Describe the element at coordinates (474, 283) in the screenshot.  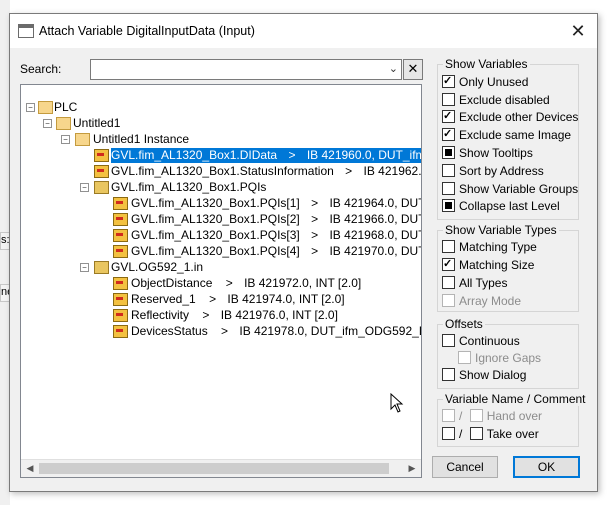
I see `checkbox-all-types: All Types` at that location.